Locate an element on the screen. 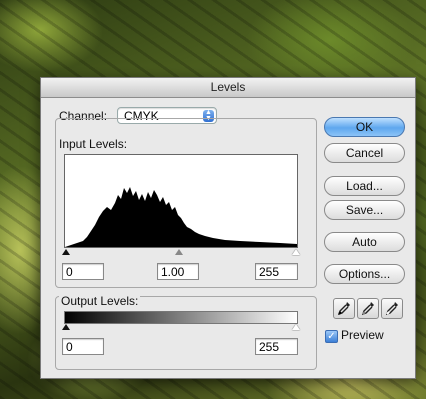  gray-eyedropper-icon is located at coordinates (367, 309).